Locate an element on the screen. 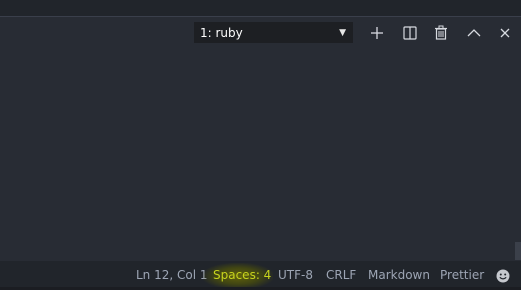 The height and width of the screenshot is (290, 521). split-icon is located at coordinates (410, 33).